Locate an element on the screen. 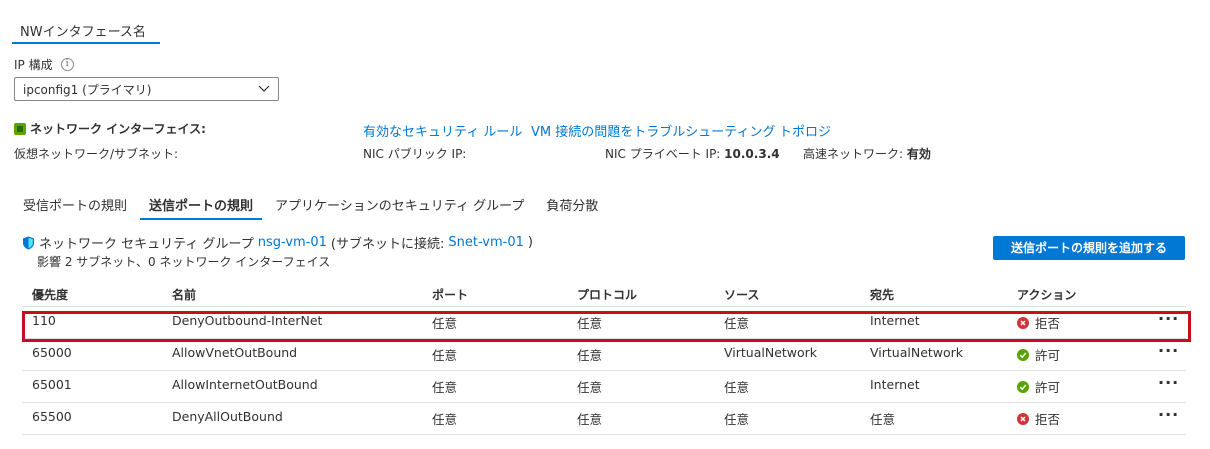 This screenshot has width=1210, height=449. nic-private-ip: NIC プライベート IP: 10.0.3.4 is located at coordinates (692, 153).